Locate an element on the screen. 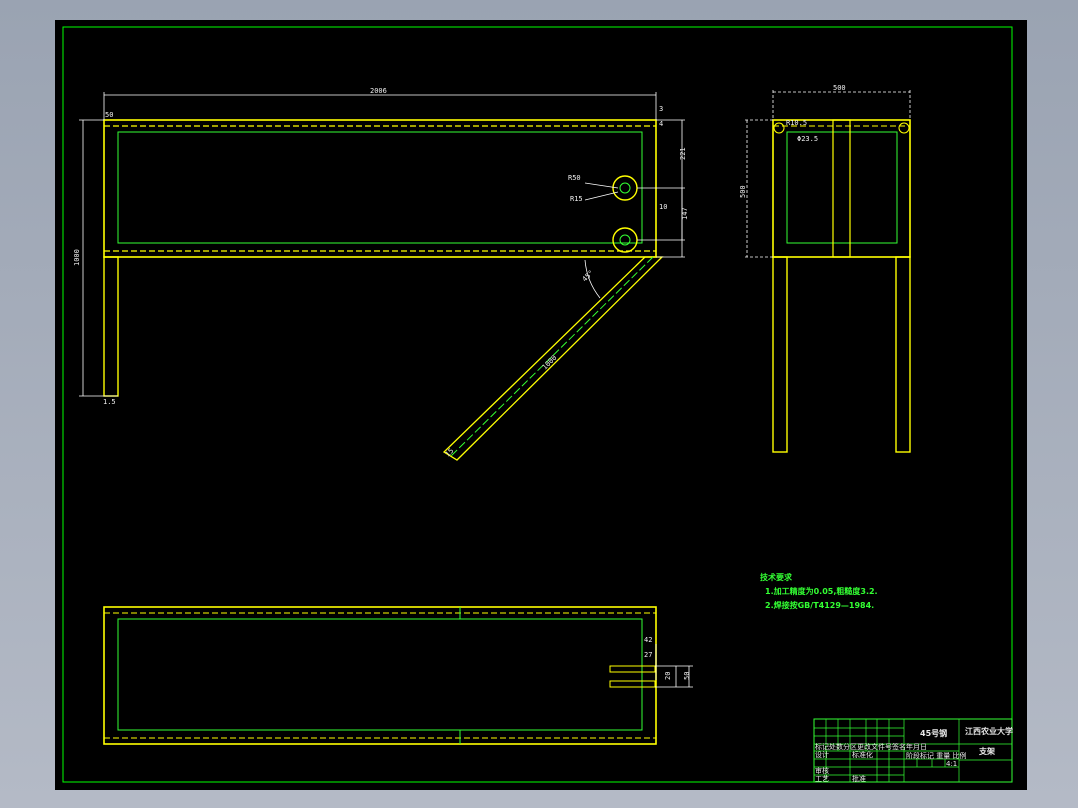 The height and width of the screenshot is (808, 1078). notes-line-2: 2.焊接按GB/T4129—1984. is located at coordinates (819, 605).